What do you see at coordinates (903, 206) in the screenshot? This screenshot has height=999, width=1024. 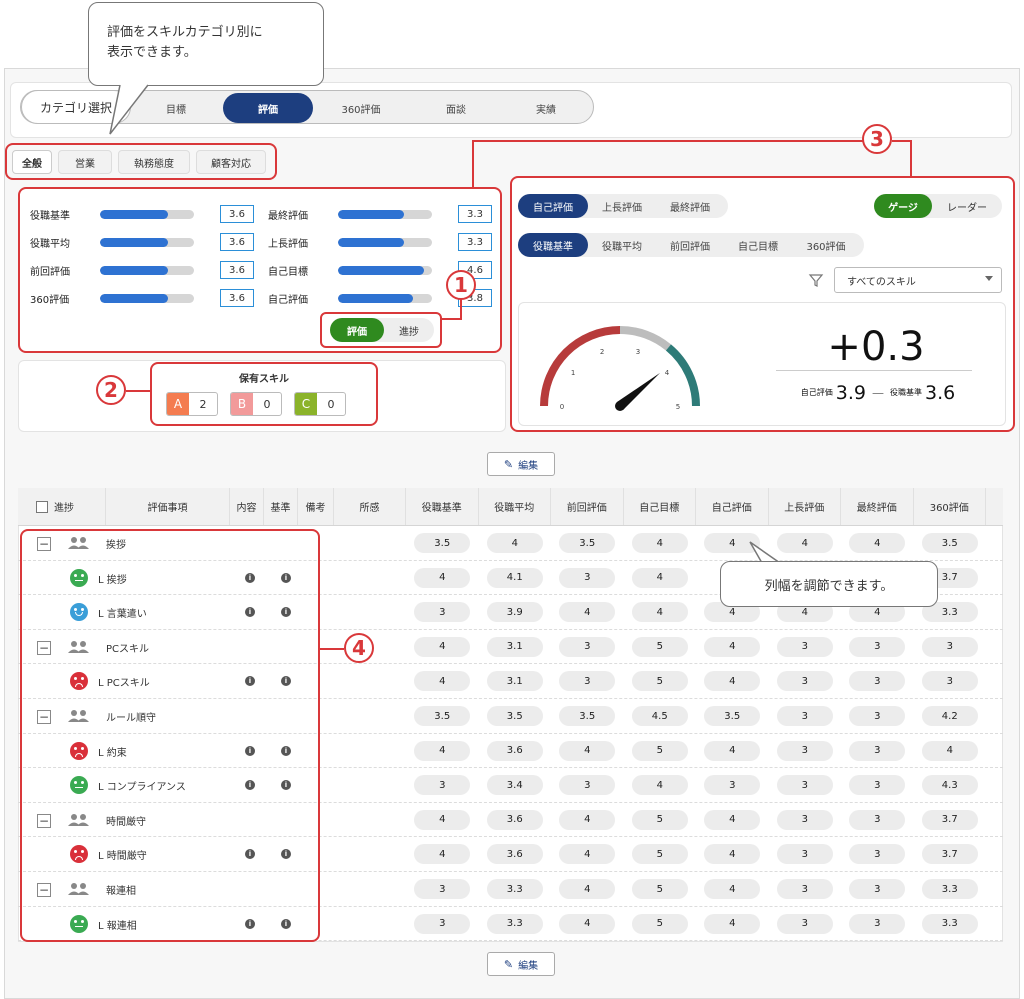 I see `view-toggle-gauge: ゲージ` at bounding box center [903, 206].